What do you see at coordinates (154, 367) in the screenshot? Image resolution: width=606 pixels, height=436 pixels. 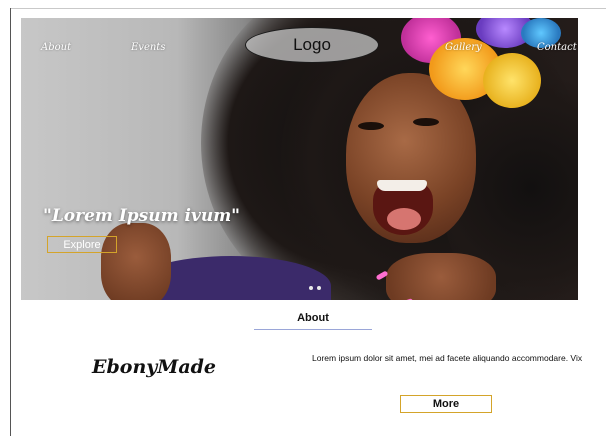 I see `brand-name: EbonyMade` at bounding box center [154, 367].